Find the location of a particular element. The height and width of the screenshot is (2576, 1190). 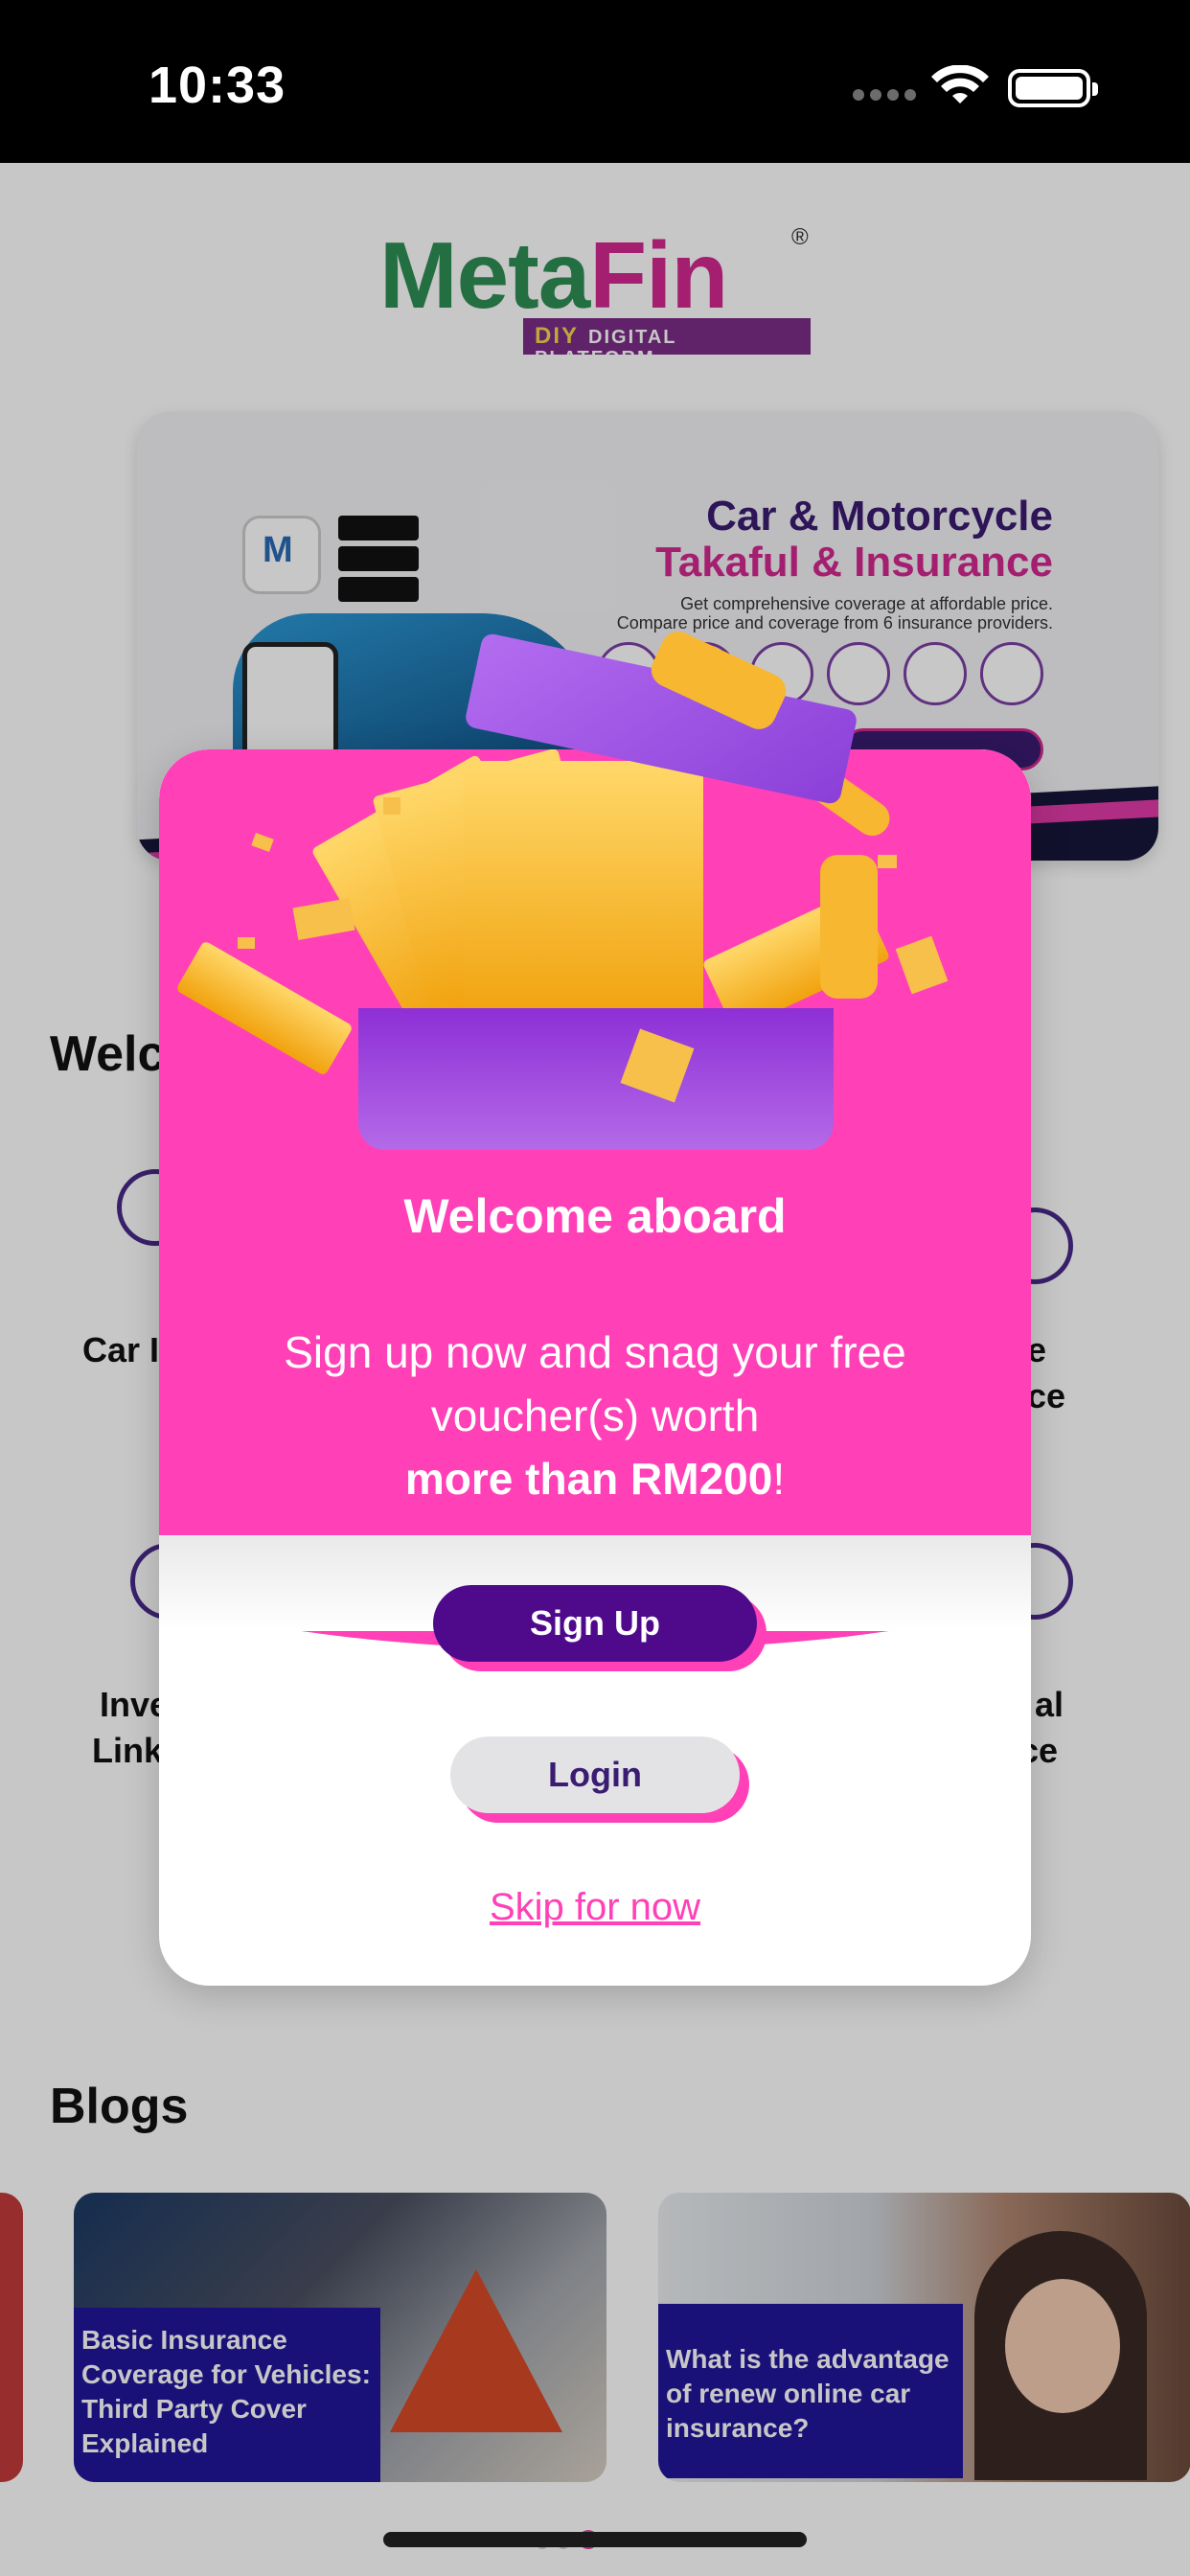

login-button: Login is located at coordinates (595, 1774).